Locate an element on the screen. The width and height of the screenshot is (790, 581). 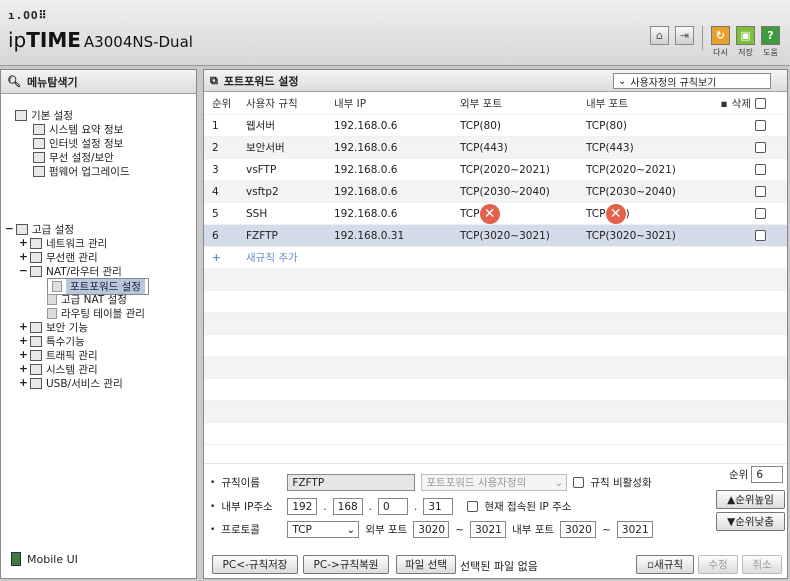
model-name: A3004NS-Dual is located at coordinates (138, 42).